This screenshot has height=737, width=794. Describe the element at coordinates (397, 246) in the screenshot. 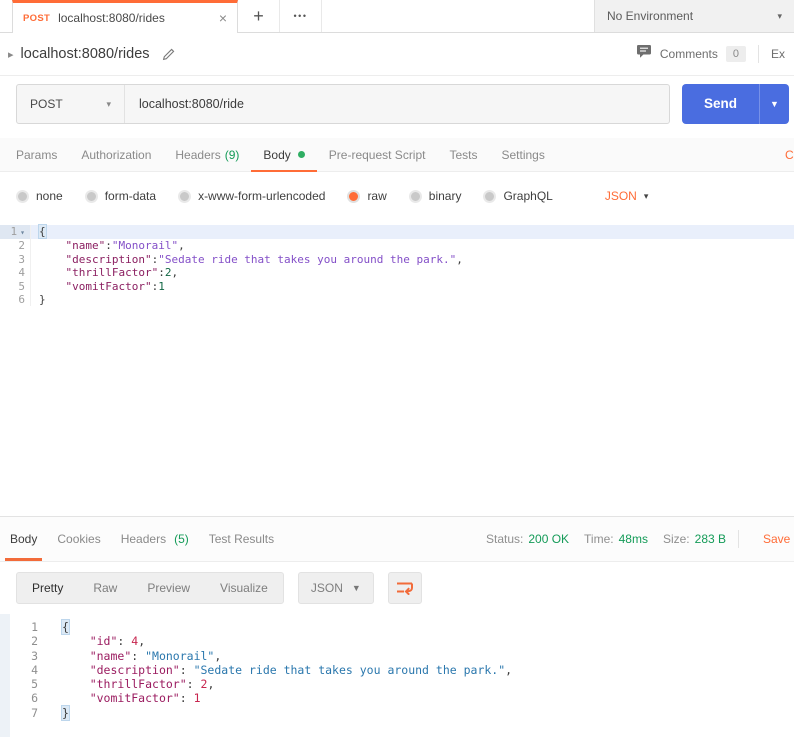

I see `code-line: 2 "name":"Monorail",` at that location.